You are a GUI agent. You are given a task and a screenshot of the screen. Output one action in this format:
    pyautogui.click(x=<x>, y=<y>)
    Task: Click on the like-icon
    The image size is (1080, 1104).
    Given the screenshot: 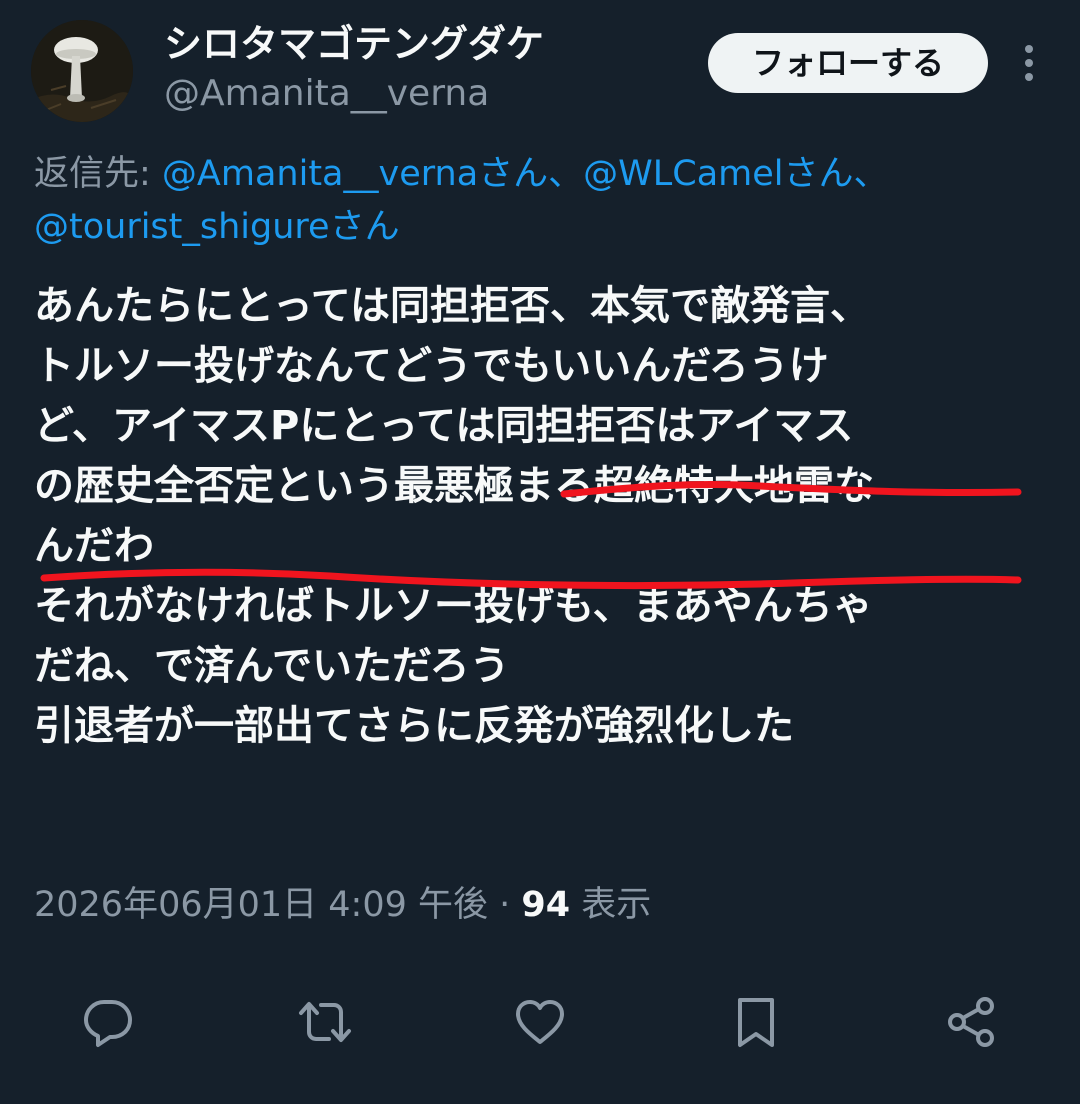 What is the action you would take?
    pyautogui.click(x=540, y=1022)
    